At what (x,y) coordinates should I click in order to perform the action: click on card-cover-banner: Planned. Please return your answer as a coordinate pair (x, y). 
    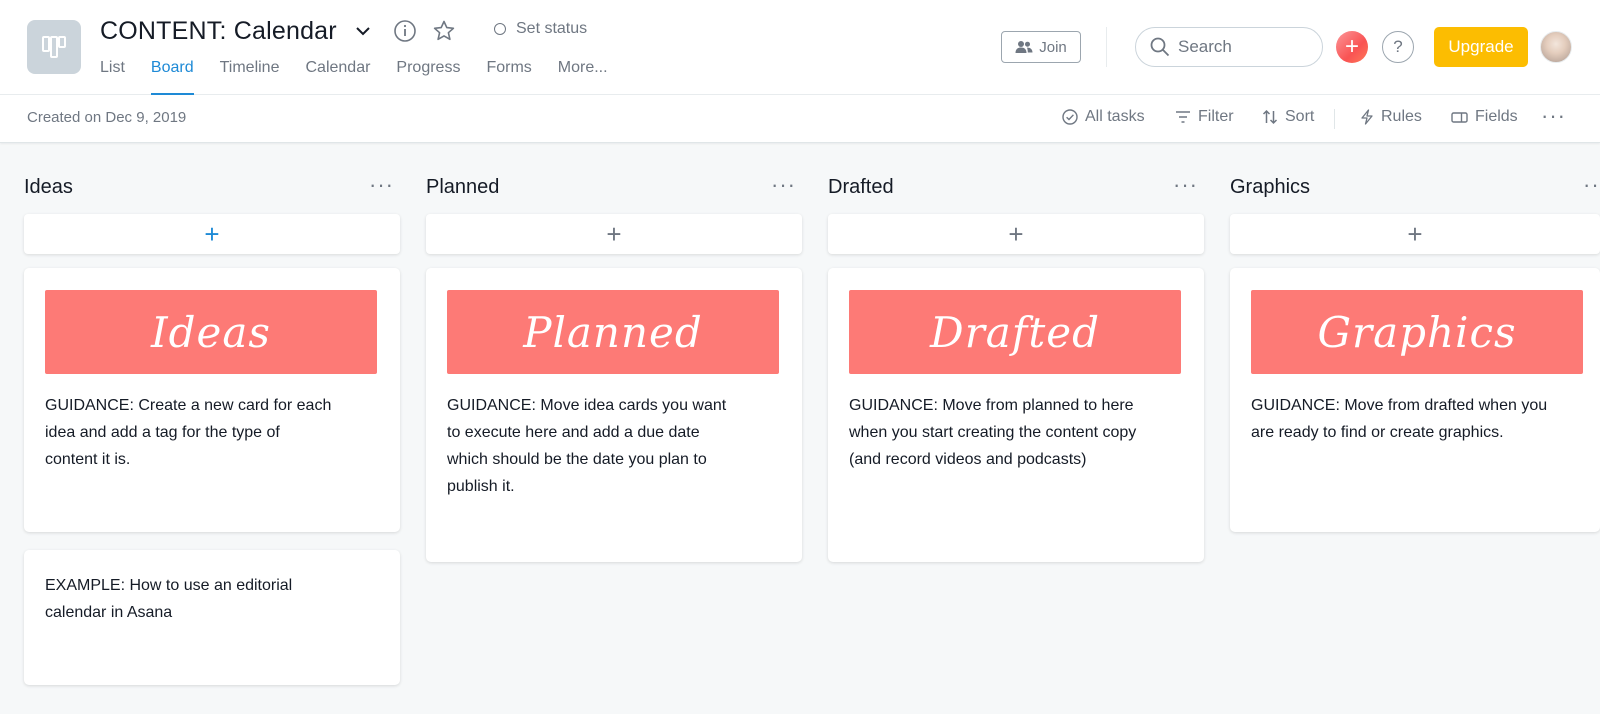
    Looking at the image, I should click on (613, 332).